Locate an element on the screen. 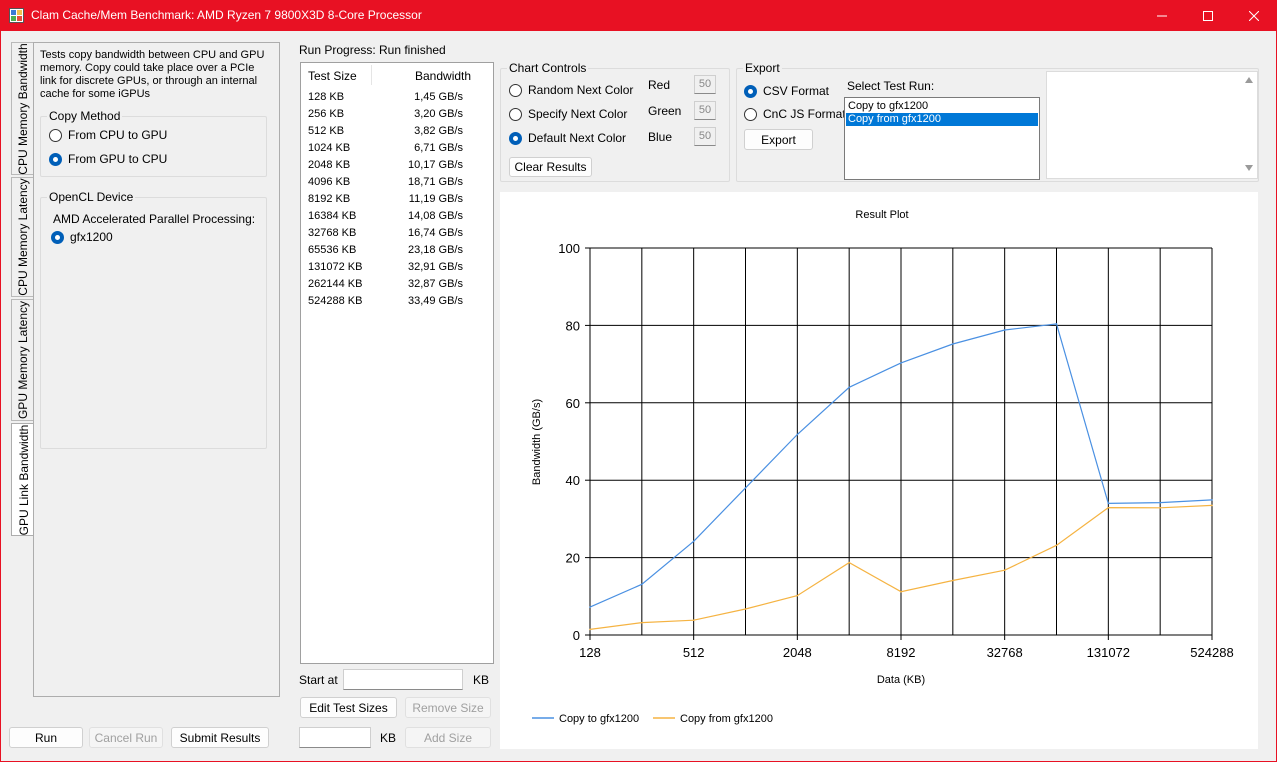 This screenshot has width=1277, height=762. result-row: 131072 KB 32,91 GB/s is located at coordinates (397, 267).